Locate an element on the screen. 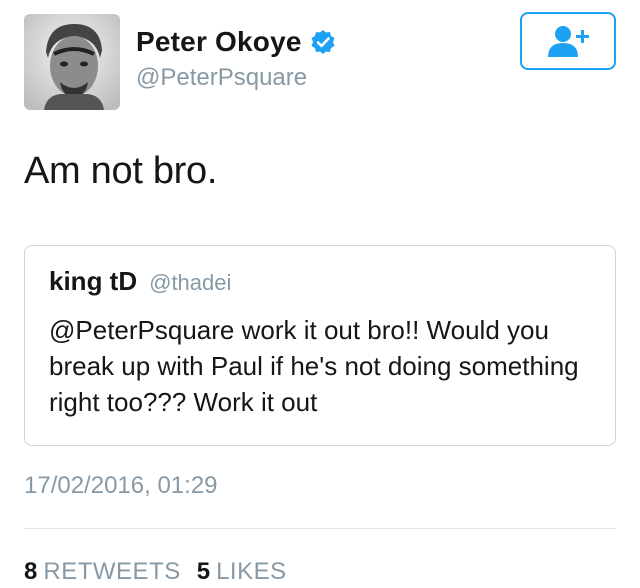 This screenshot has width=640, height=588. author-avatar is located at coordinates (72, 62).